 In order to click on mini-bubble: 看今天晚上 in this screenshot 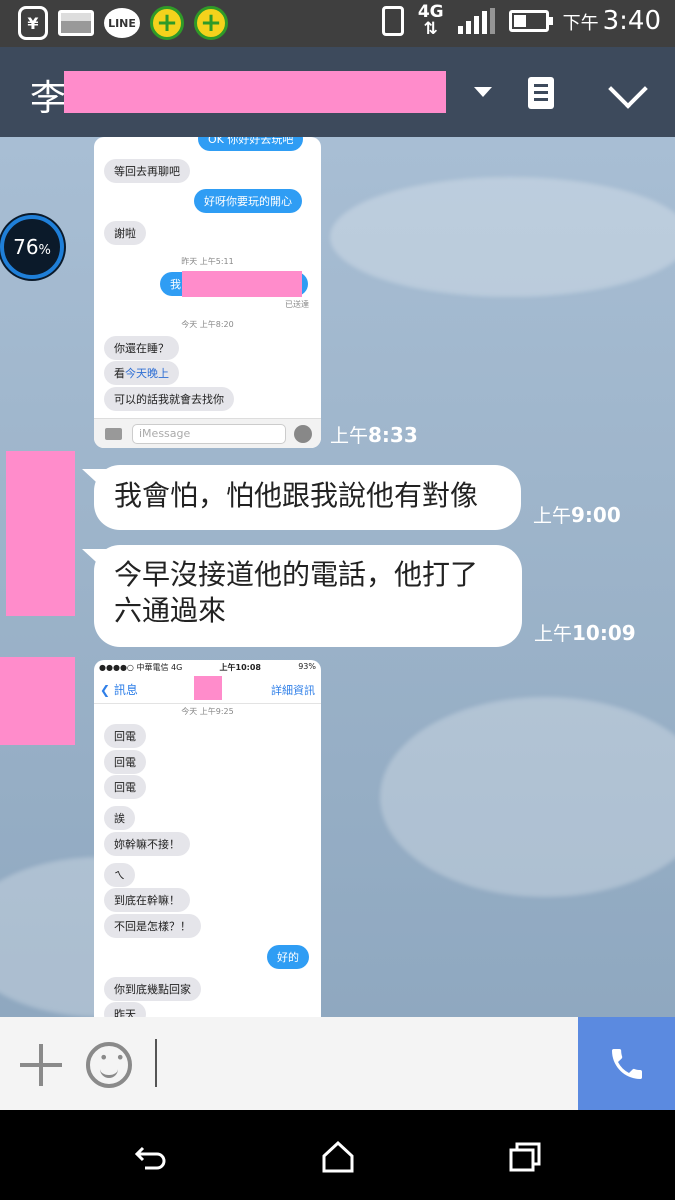, I will do `click(141, 373)`.